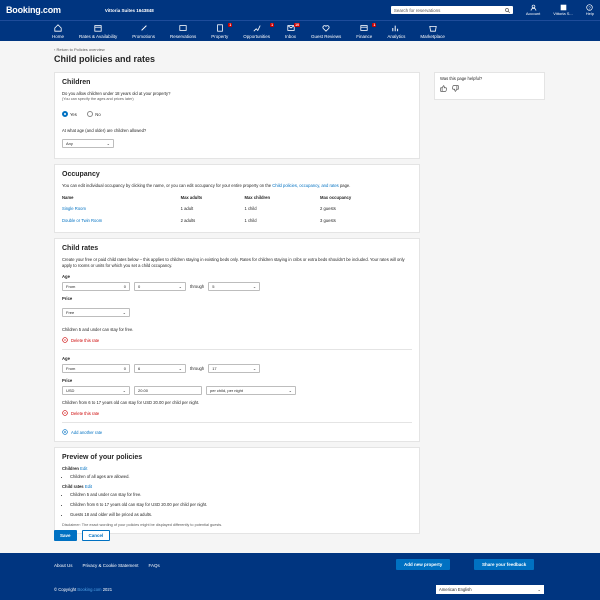 The height and width of the screenshot is (600, 600). Describe the element at coordinates (63, 565) in the screenshot. I see `about-link: About Us` at that location.